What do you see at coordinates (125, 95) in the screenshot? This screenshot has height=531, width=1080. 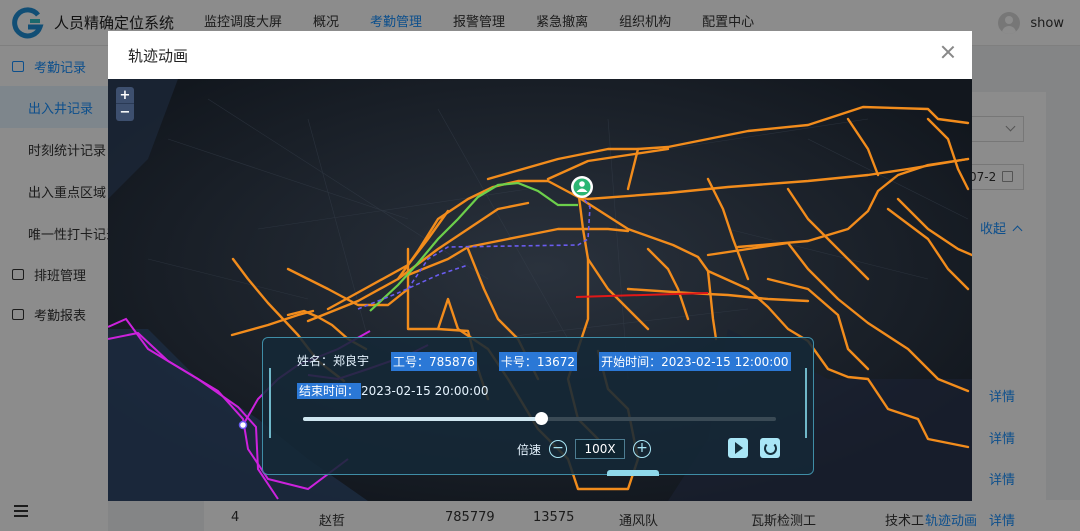 I see `zoom-in-button: +` at bounding box center [125, 95].